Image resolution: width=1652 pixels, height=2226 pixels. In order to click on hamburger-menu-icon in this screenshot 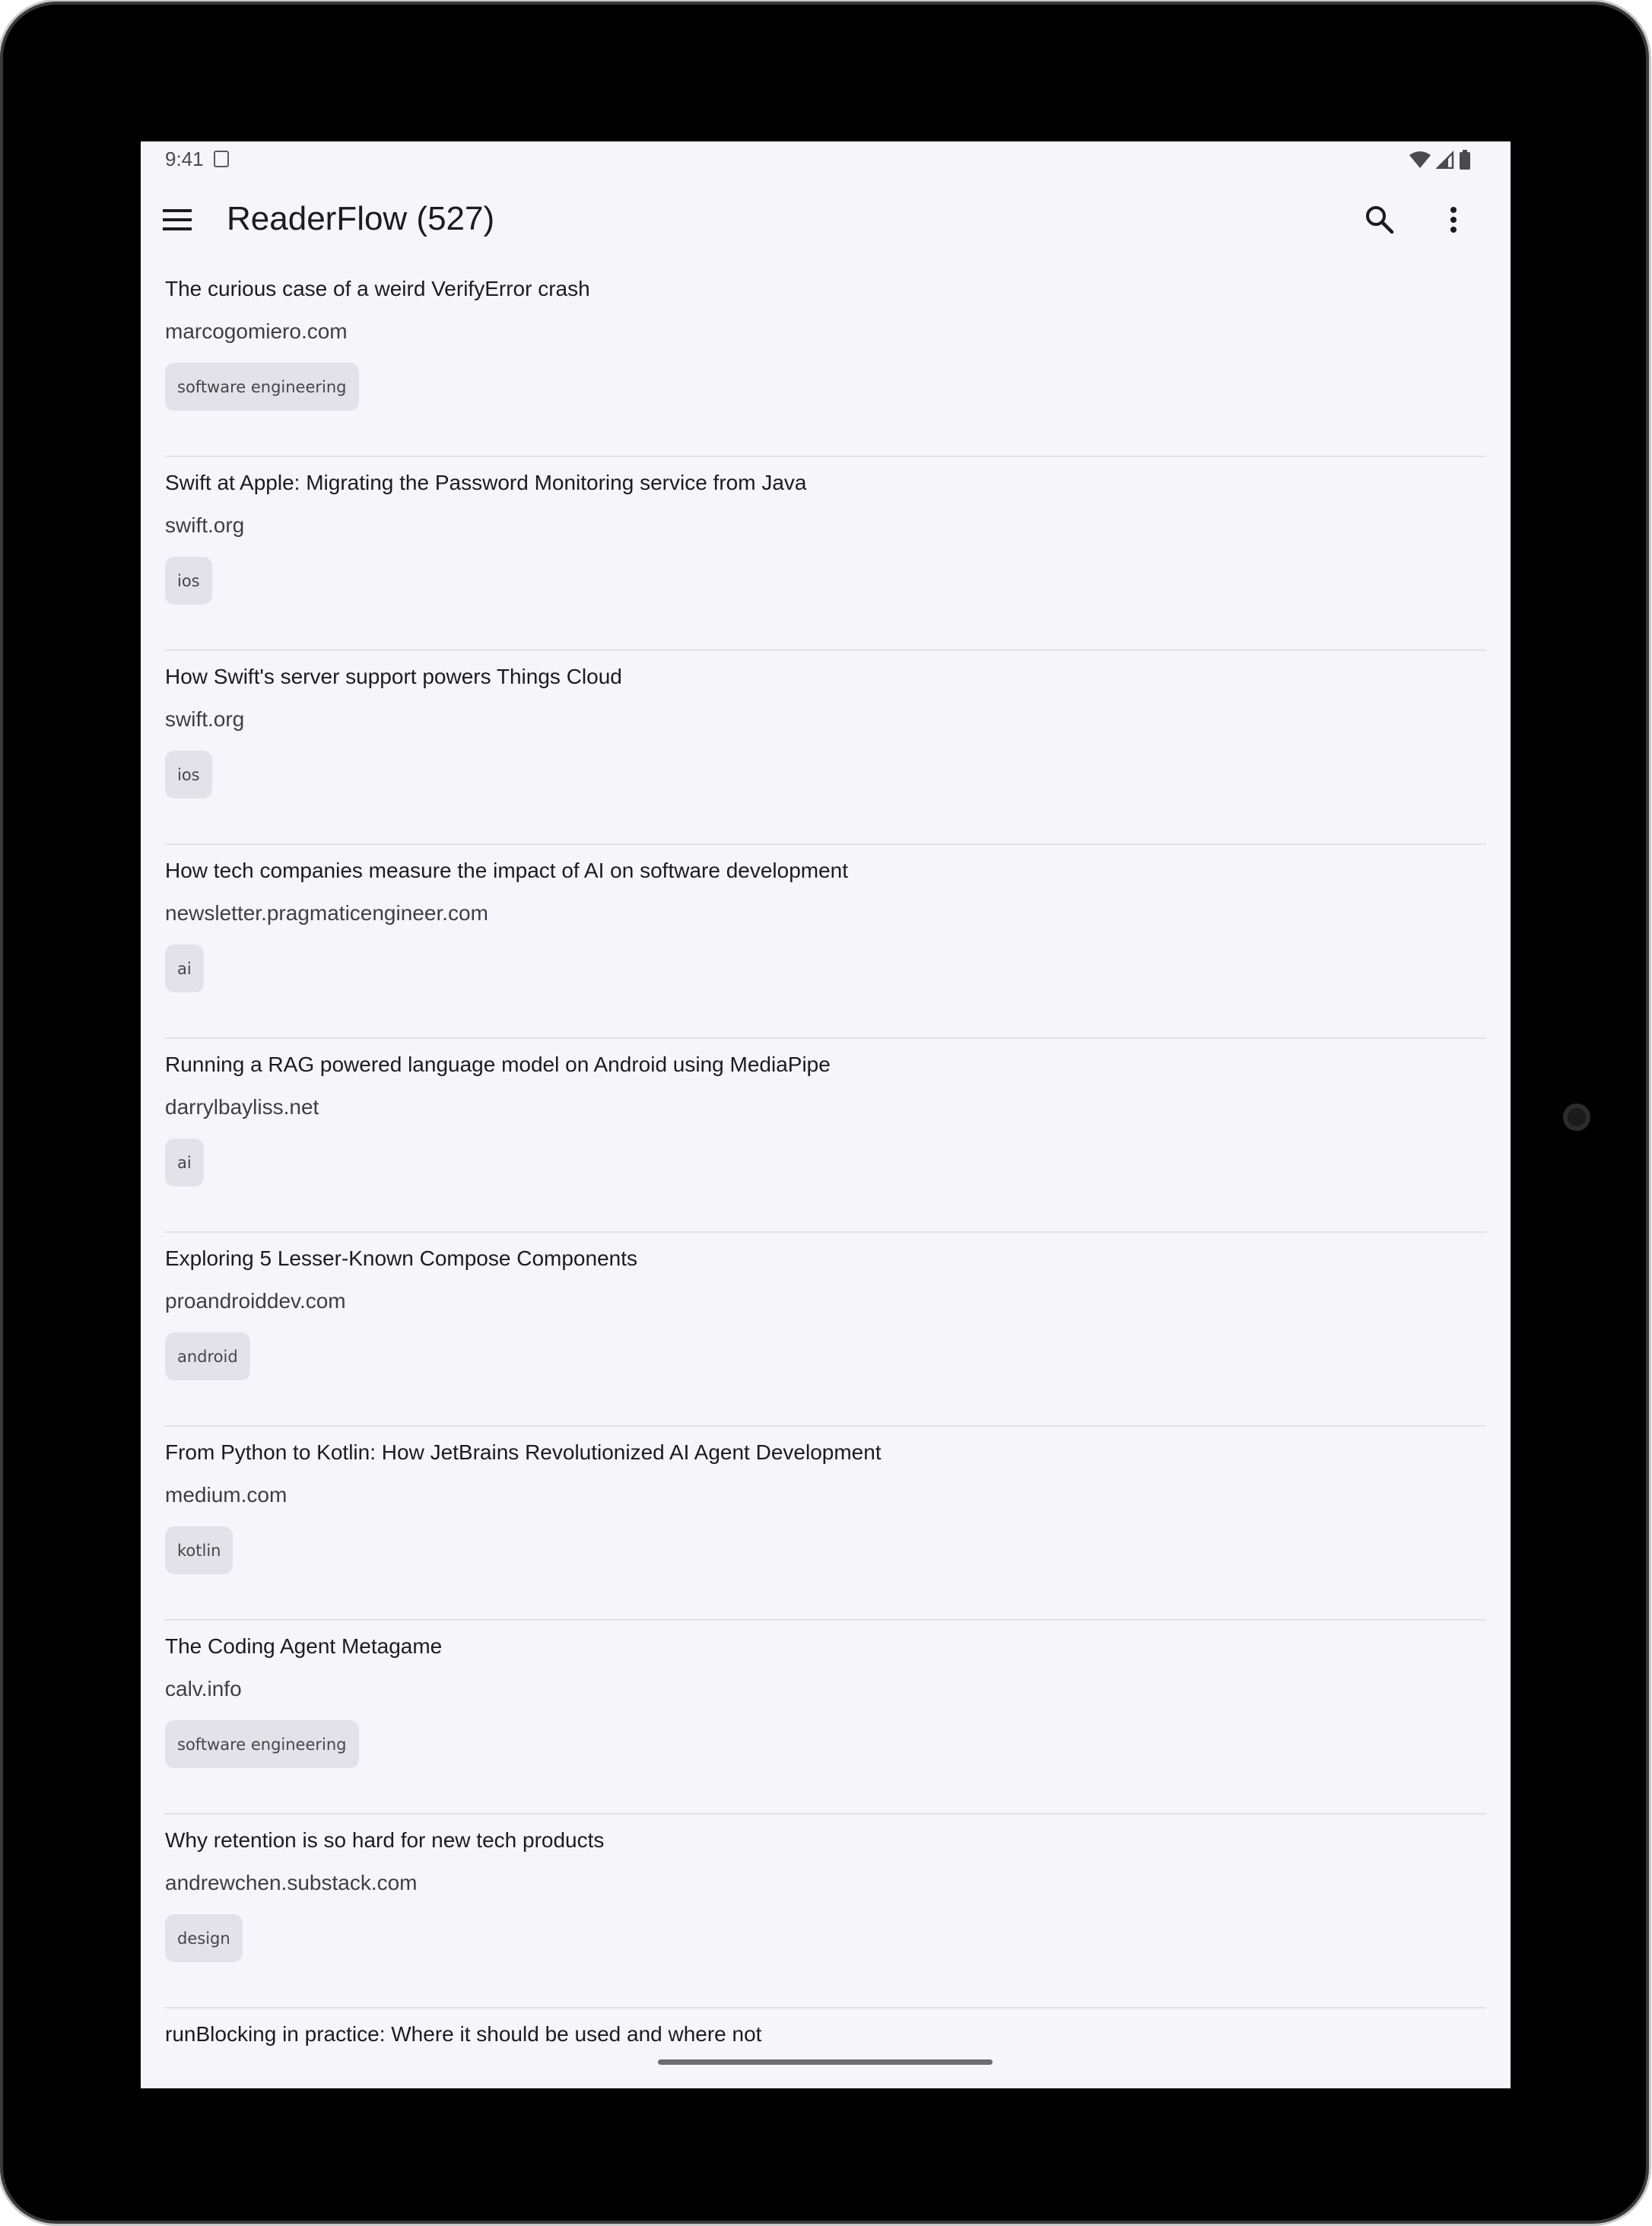, I will do `click(178, 220)`.